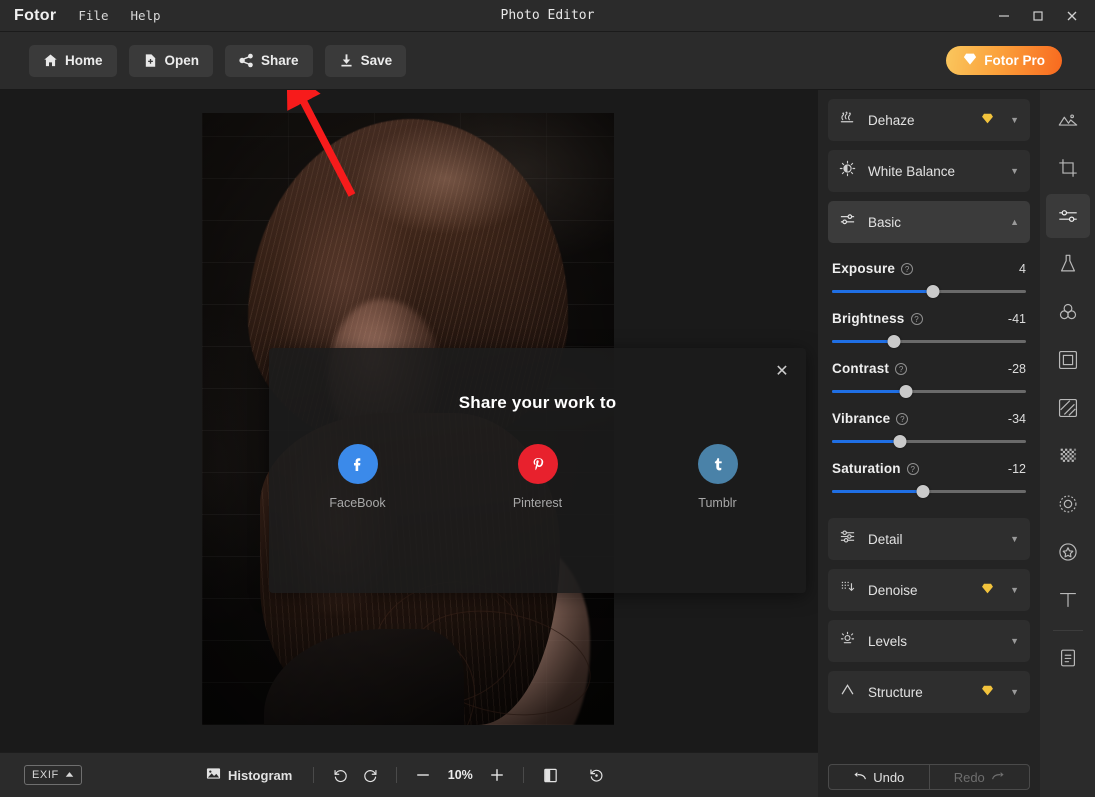  What do you see at coordinates (365, 60) in the screenshot?
I see `save-button: Save` at bounding box center [365, 60].